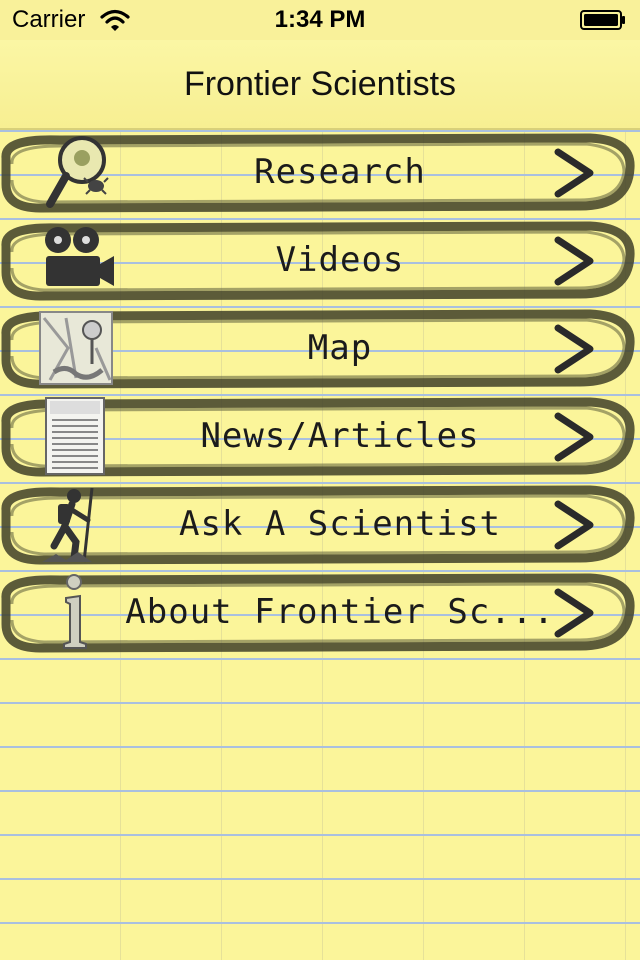 The width and height of the screenshot is (640, 960). I want to click on menu-item-ask-a-scientist: Ask A Scientist, so click(320, 524).